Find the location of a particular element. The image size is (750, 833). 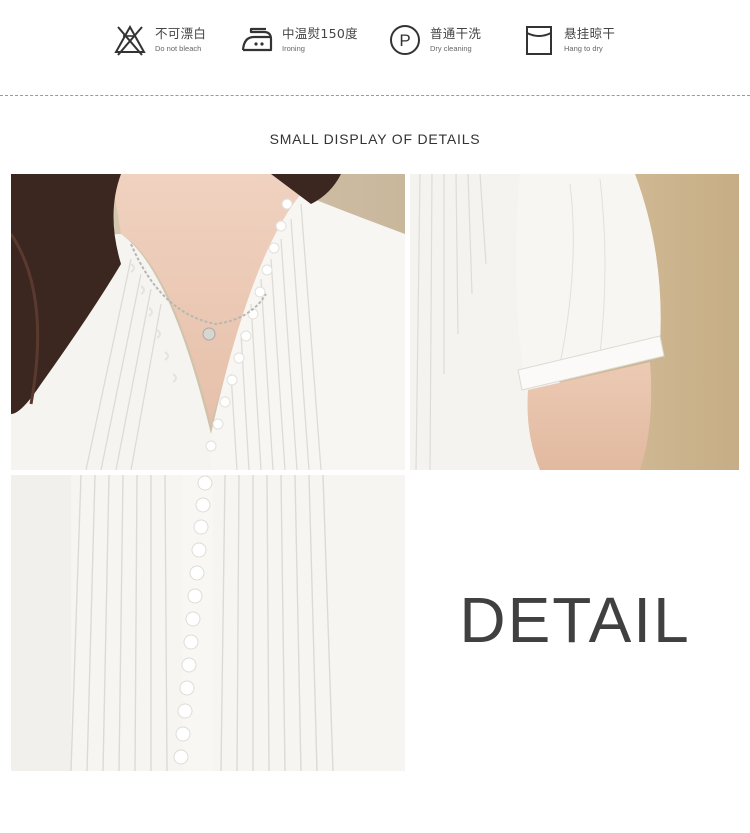

care-label-cn: 中温熨150度 is located at coordinates (320, 33).